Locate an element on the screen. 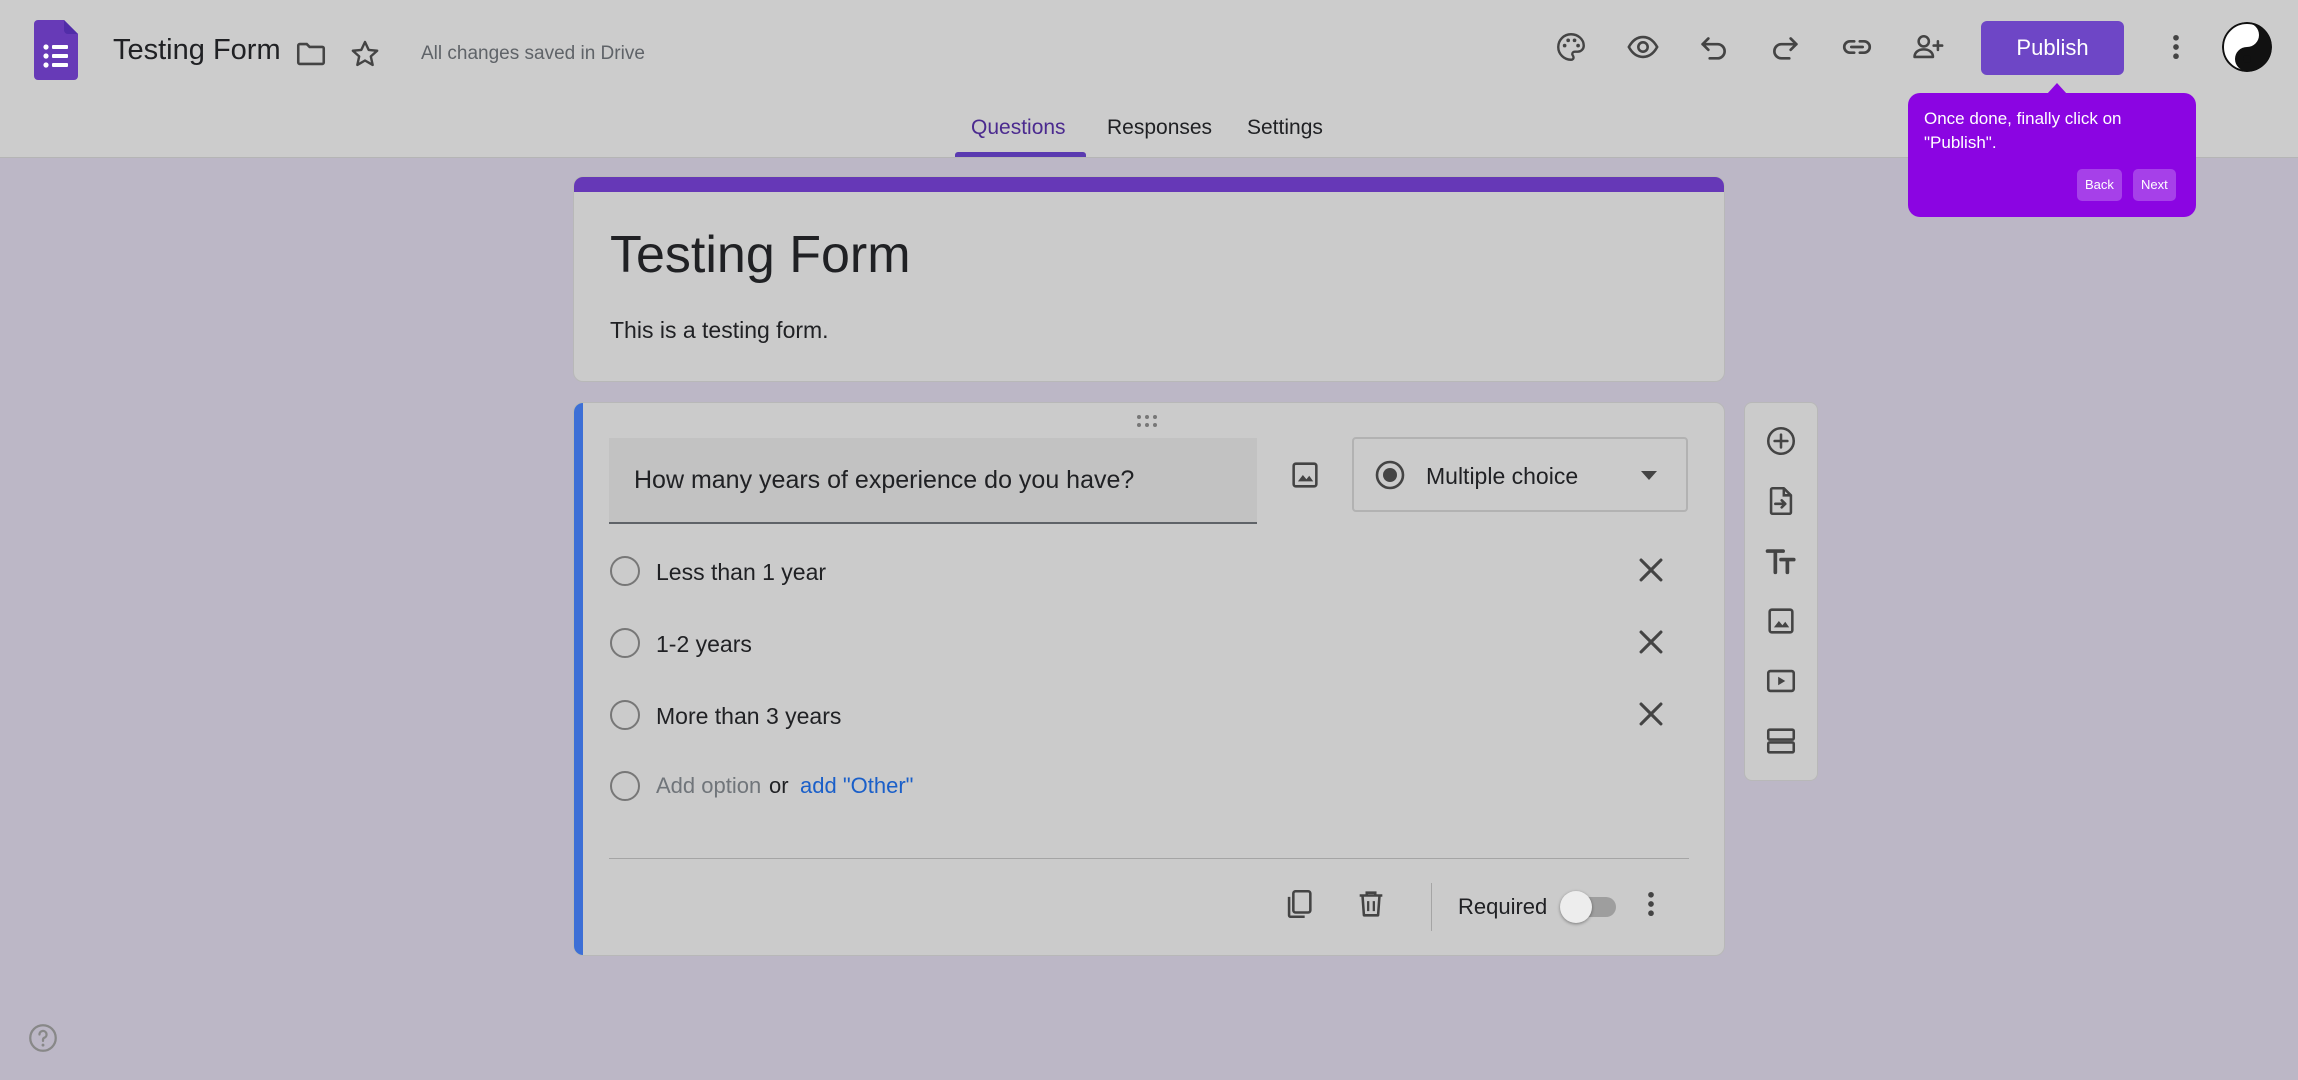 The image size is (2298, 1080). add-video-icon is located at coordinates (1781, 681).